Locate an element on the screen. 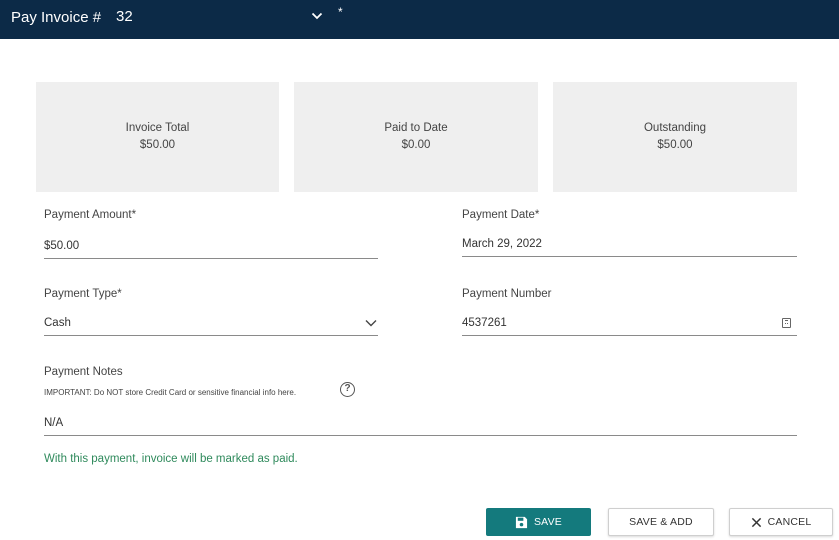  dialog-header: Pay Invoice # 32 * is located at coordinates (419, 19).